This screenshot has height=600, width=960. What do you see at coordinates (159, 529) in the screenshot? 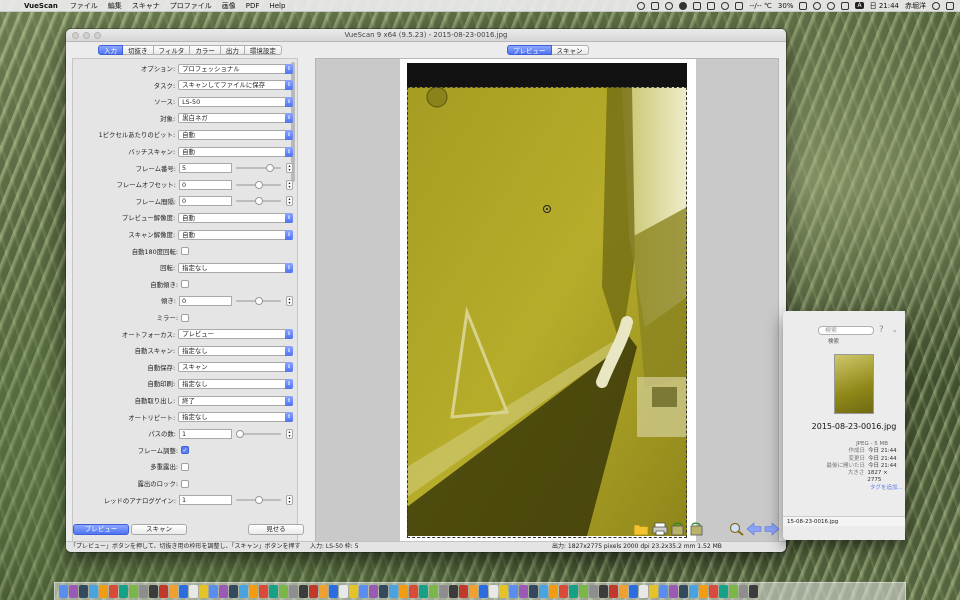
I see `scan-button: スキャン` at bounding box center [159, 529].